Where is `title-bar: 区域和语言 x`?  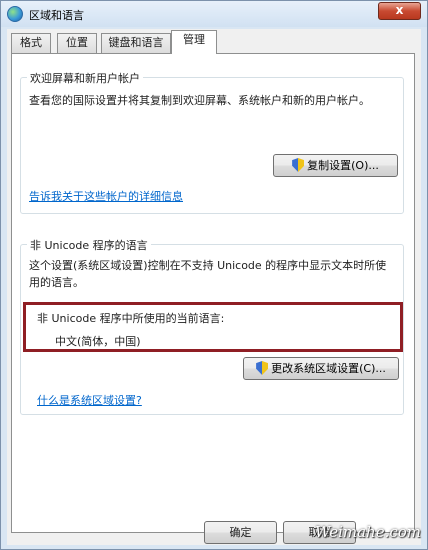 title-bar: 区域和语言 x is located at coordinates (214, 14).